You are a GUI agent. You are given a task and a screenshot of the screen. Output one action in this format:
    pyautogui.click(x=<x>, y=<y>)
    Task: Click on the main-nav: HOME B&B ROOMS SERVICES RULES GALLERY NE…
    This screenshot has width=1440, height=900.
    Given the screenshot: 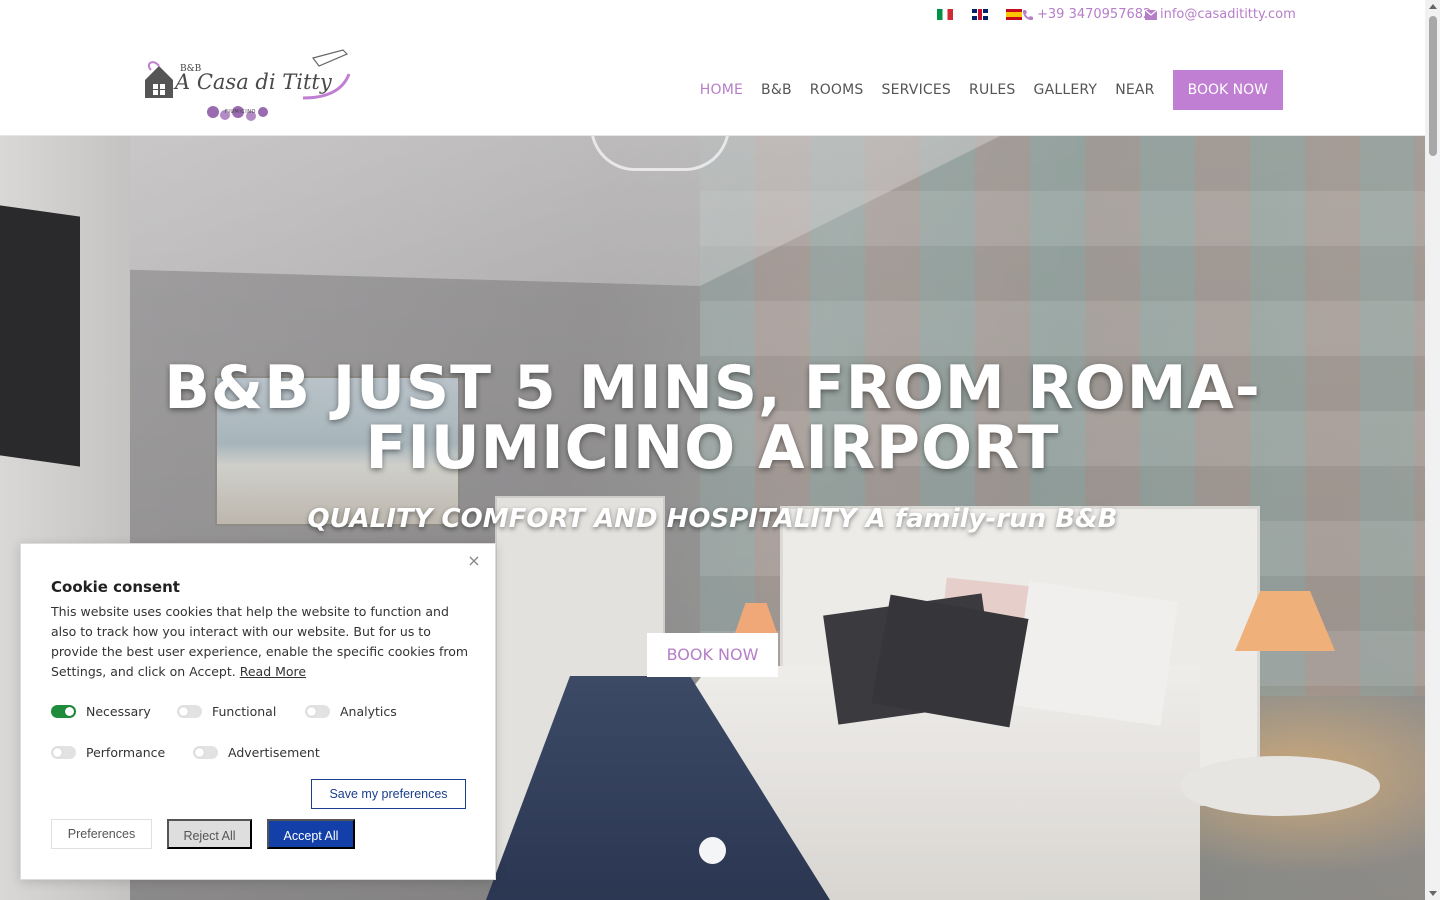 What is the action you would take?
    pyautogui.click(x=982, y=90)
    